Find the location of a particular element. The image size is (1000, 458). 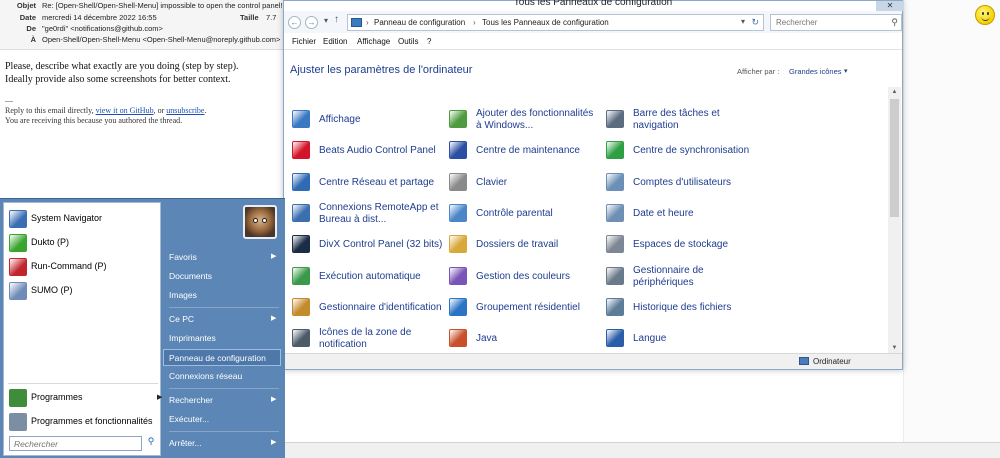

programs-features-item: Programmes et fonctionnalités is located at coordinates (84, 422).